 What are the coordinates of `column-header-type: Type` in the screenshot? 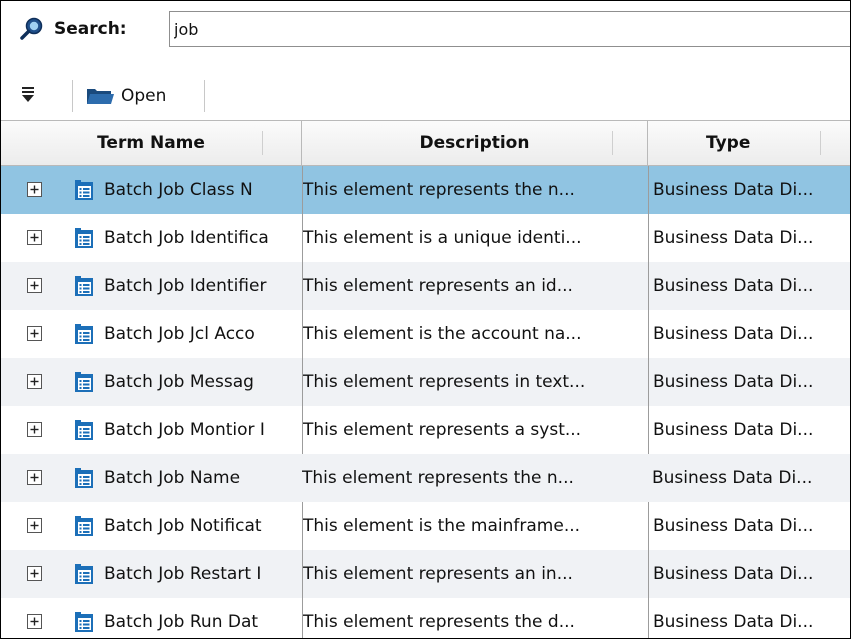 It's located at (749, 143).